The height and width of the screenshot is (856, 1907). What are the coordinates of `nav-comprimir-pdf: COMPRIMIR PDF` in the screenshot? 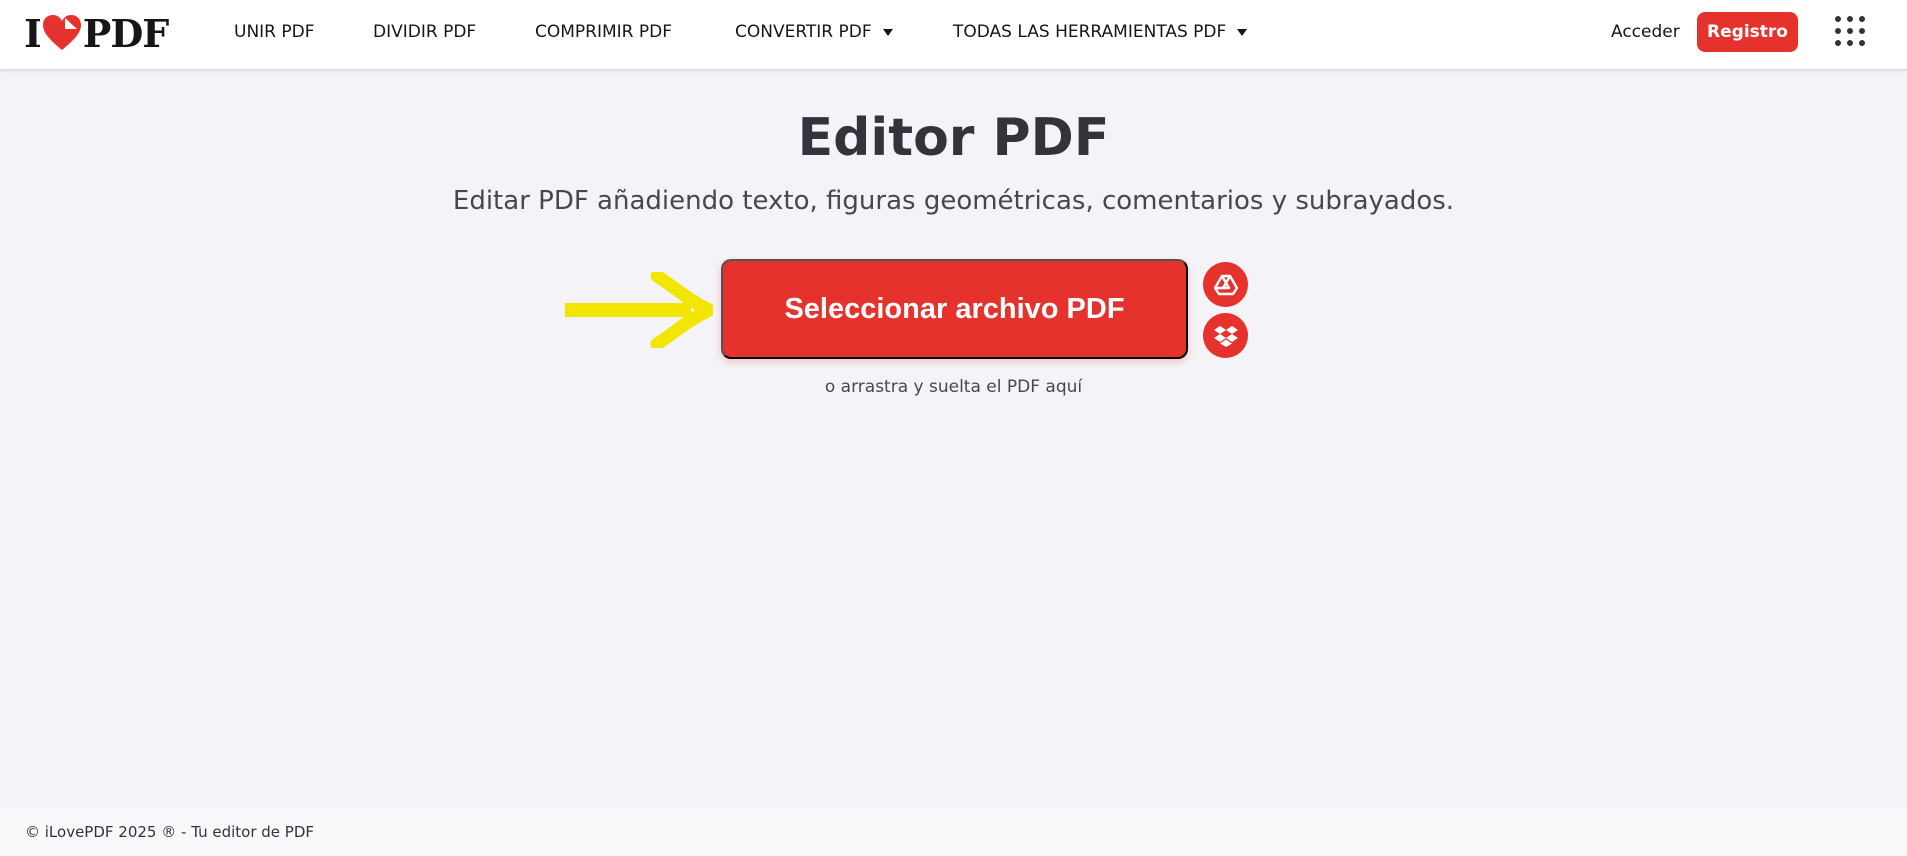 It's located at (603, 32).